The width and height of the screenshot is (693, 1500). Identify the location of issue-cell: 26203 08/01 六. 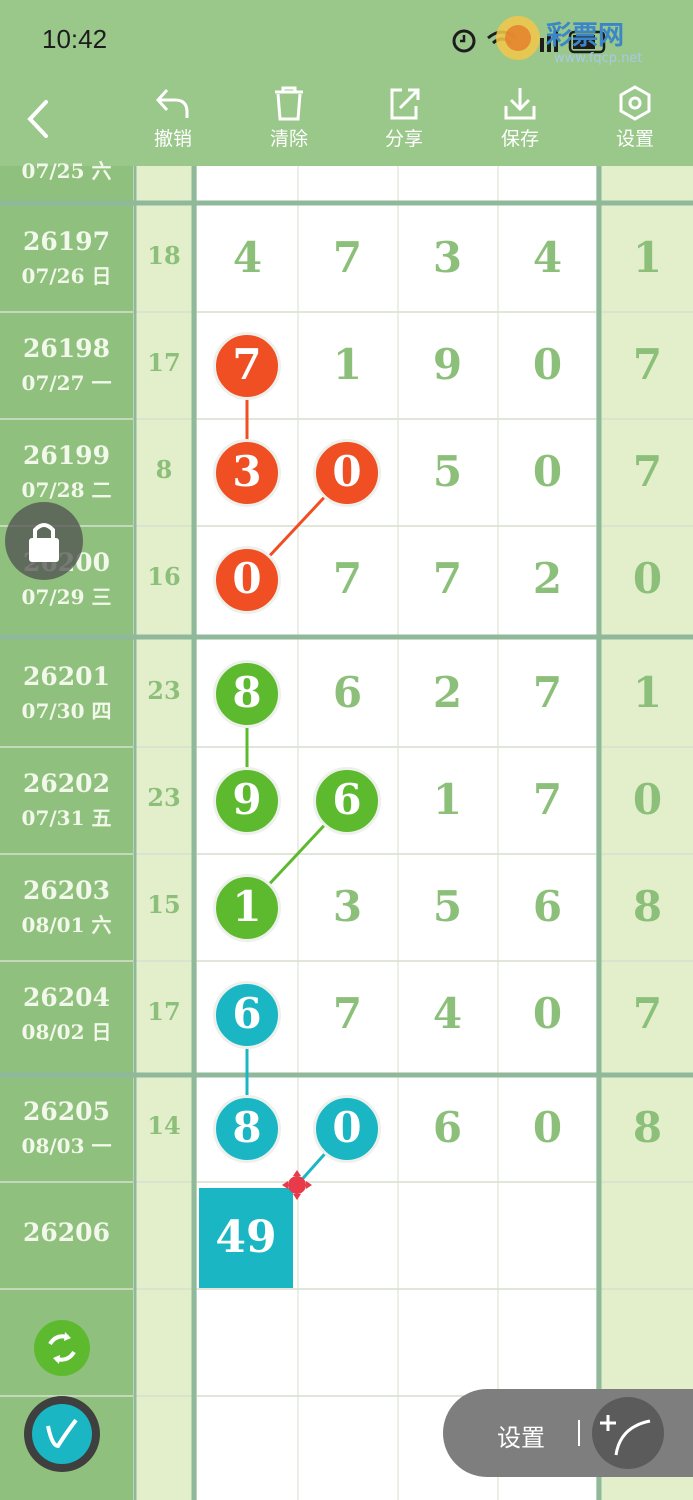
(66, 907).